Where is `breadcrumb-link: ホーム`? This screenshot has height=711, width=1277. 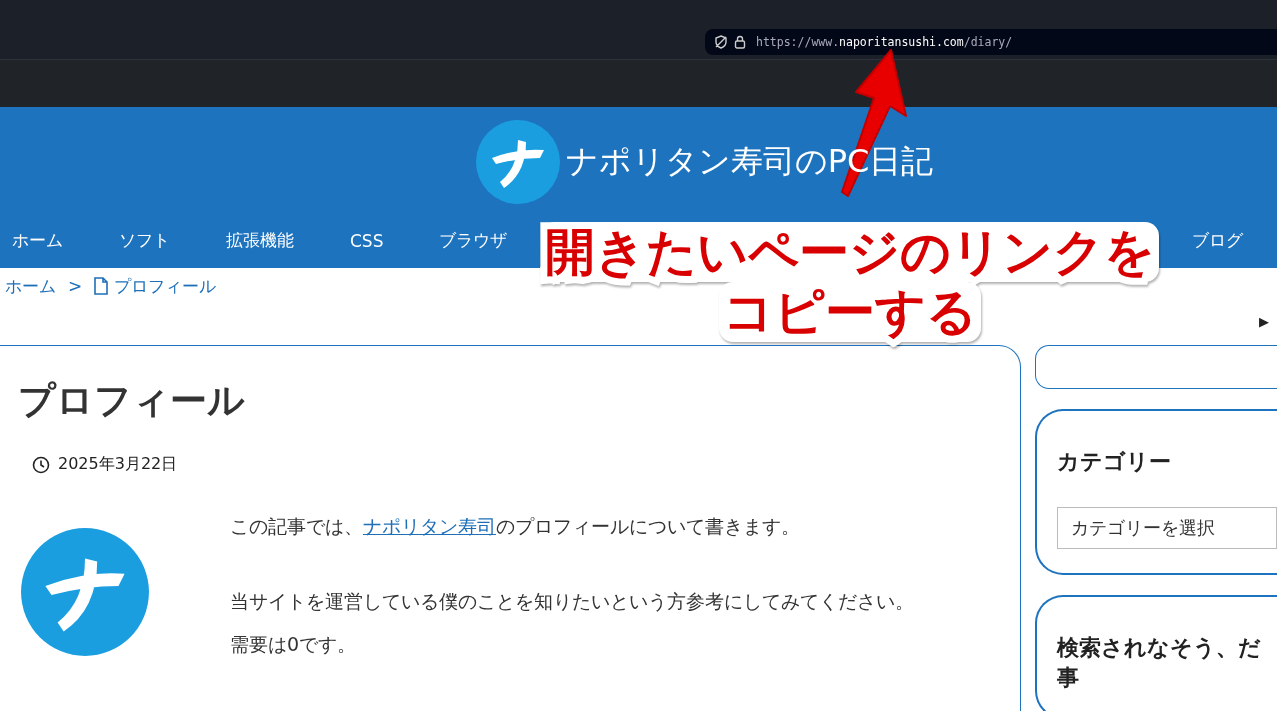
breadcrumb-link: ホーム is located at coordinates (30, 286).